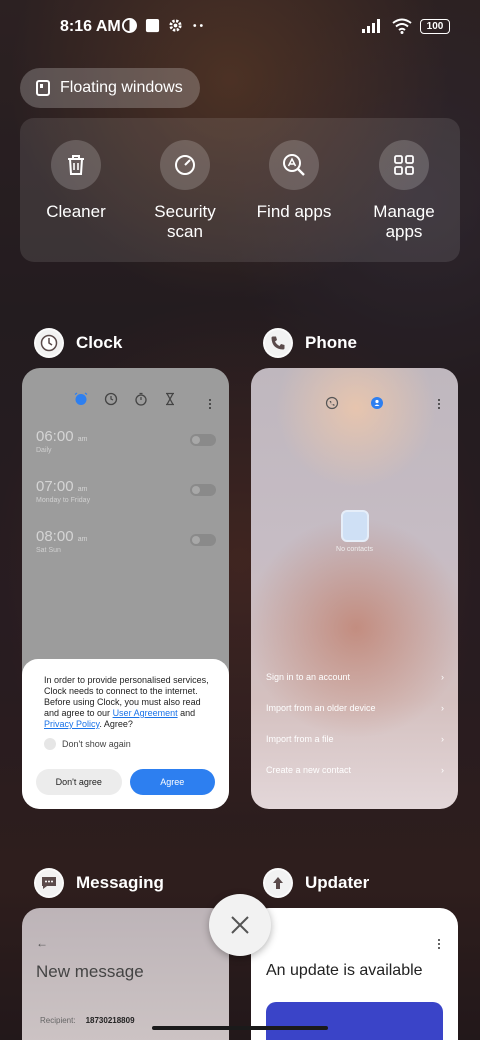 The width and height of the screenshot is (480, 1040). Describe the element at coordinates (42, 943) in the screenshot. I see `back-arrow-icon: ←` at that location.